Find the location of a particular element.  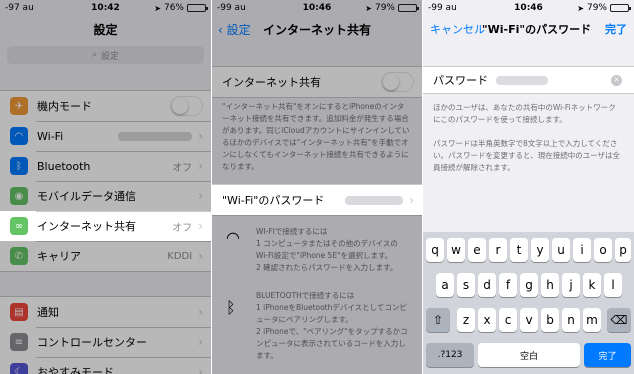

key-k: k is located at coordinates (592, 285).